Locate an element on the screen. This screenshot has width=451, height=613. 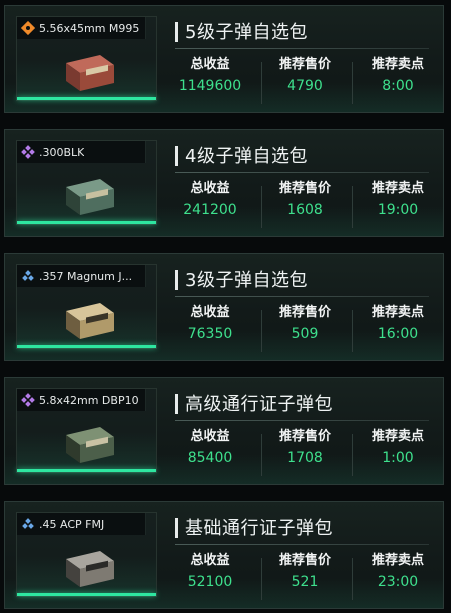
stat-total-revenue: 总收益 76350 is located at coordinates (210, 324).